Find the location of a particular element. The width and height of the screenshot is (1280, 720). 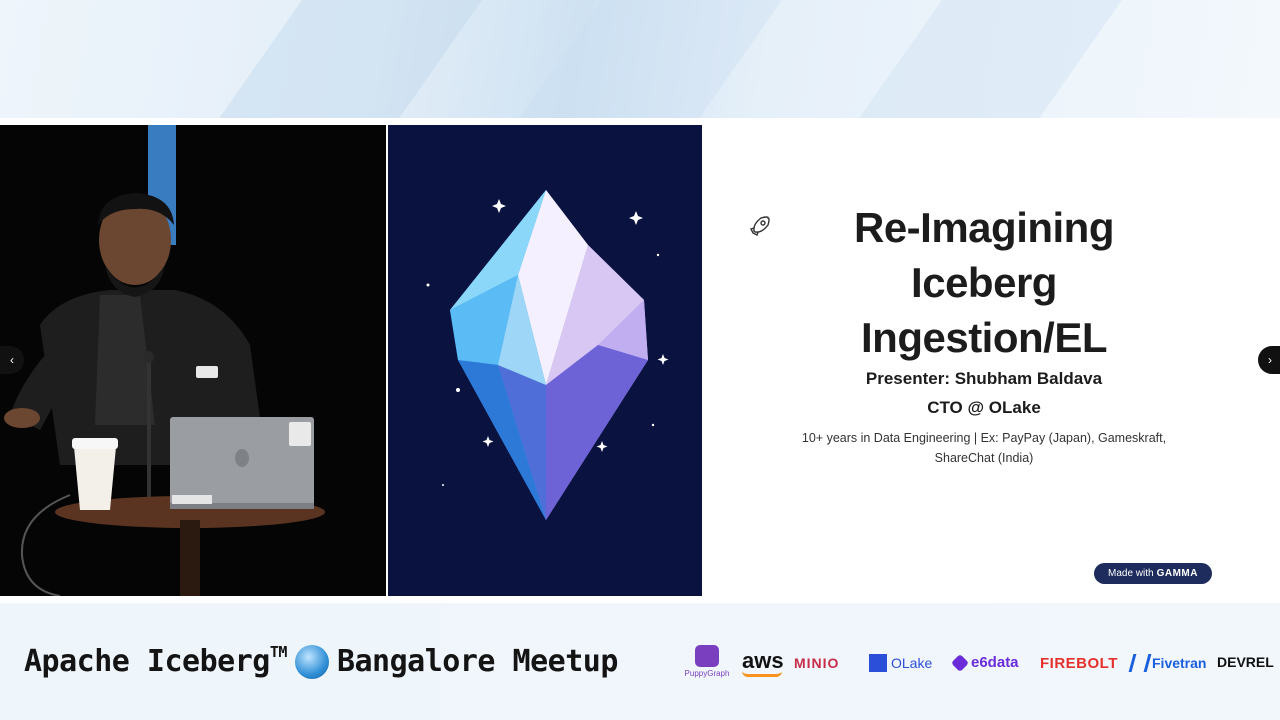

sponsor-logo-devrel: DEVREL is located at coordinates (1245, 662).